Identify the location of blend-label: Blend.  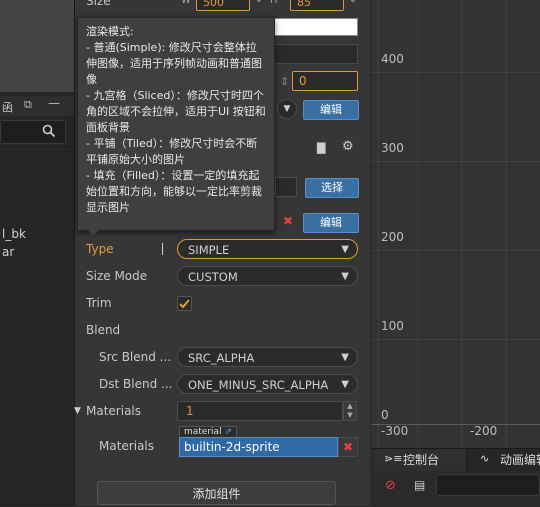
(103, 330).